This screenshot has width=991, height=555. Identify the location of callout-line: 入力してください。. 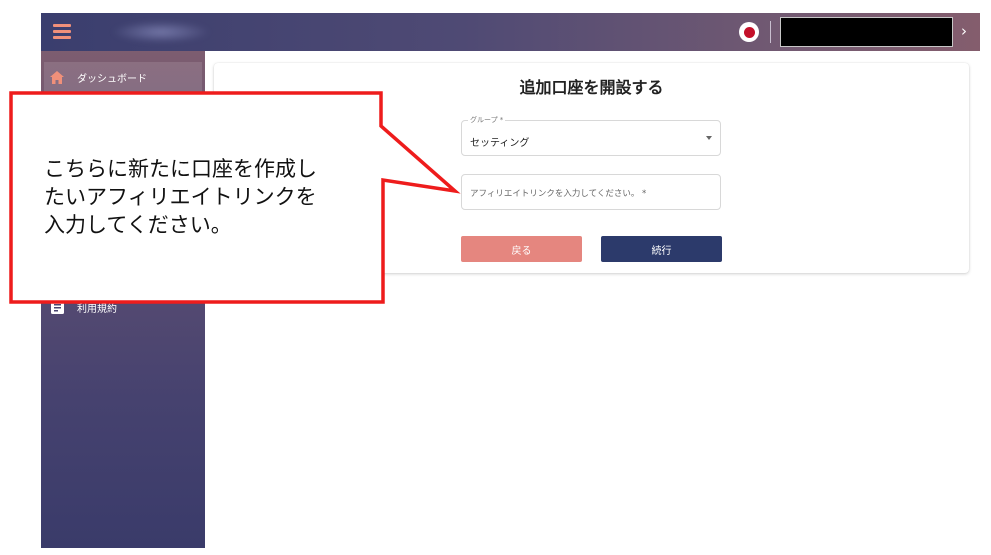
(138, 225).